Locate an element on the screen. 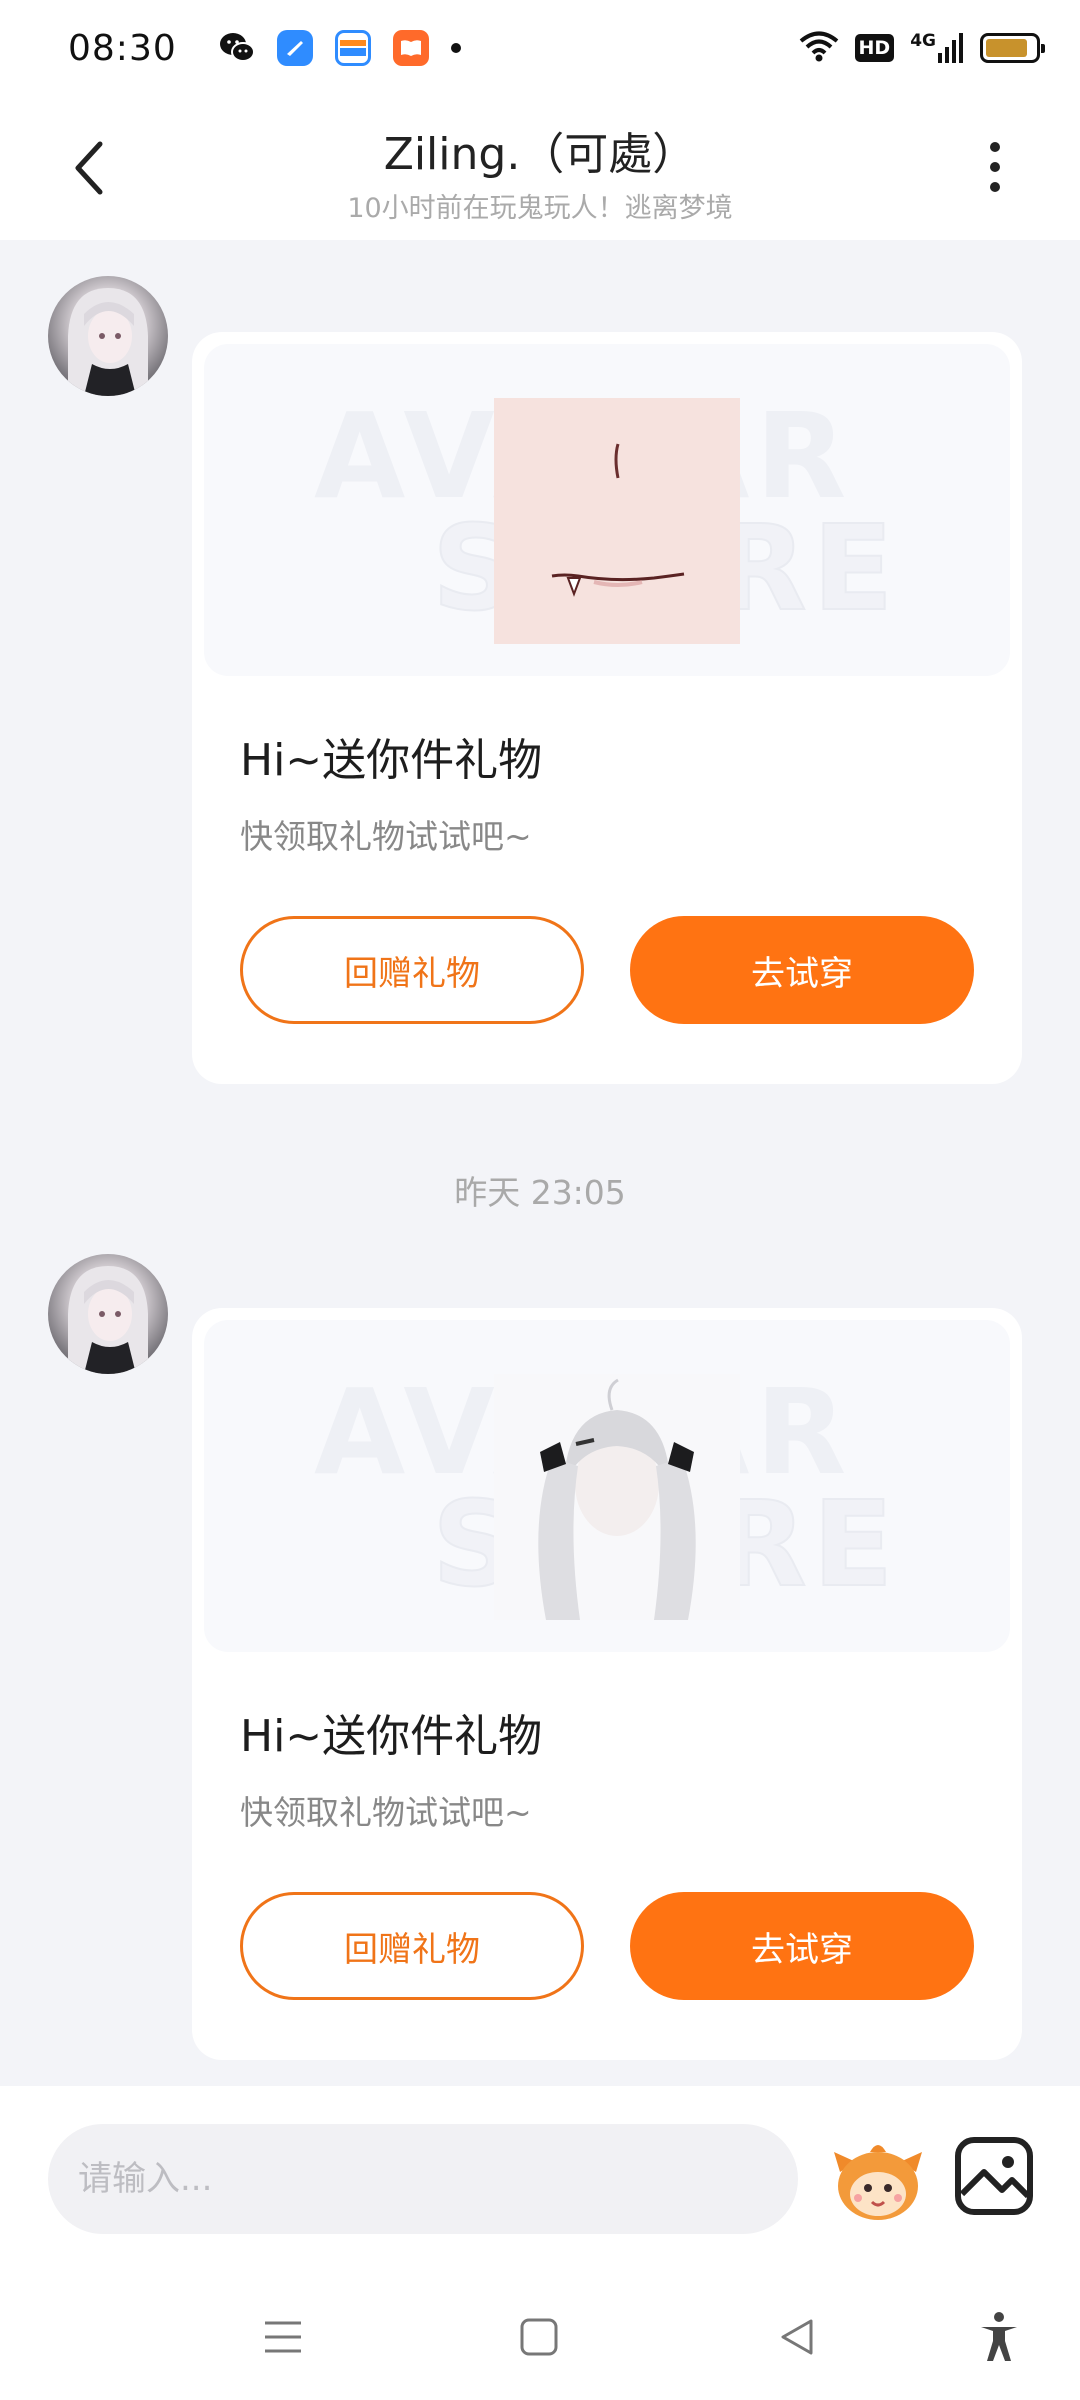 This screenshot has height=2400, width=1080. image-icon is located at coordinates (994, 2176).